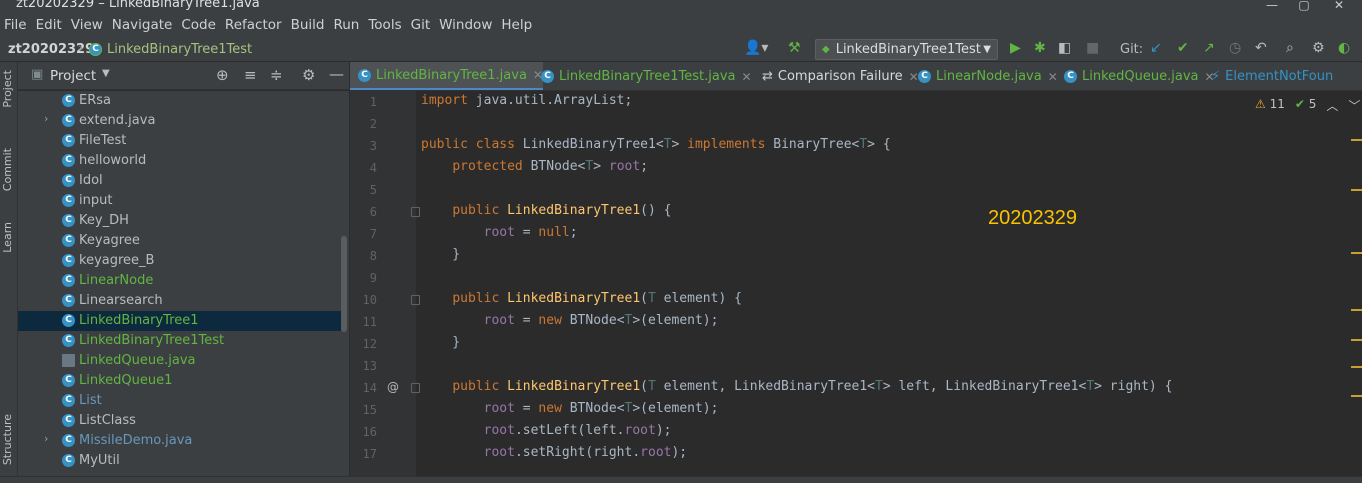  What do you see at coordinates (256, 25) in the screenshot?
I see `menu-refactor: Refactor` at bounding box center [256, 25].